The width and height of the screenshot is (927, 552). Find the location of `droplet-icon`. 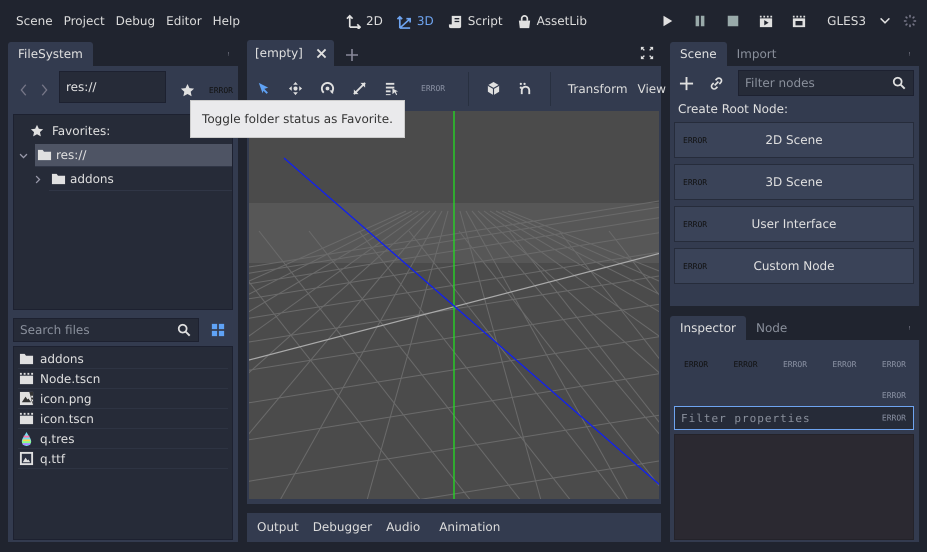

droplet-icon is located at coordinates (26, 438).